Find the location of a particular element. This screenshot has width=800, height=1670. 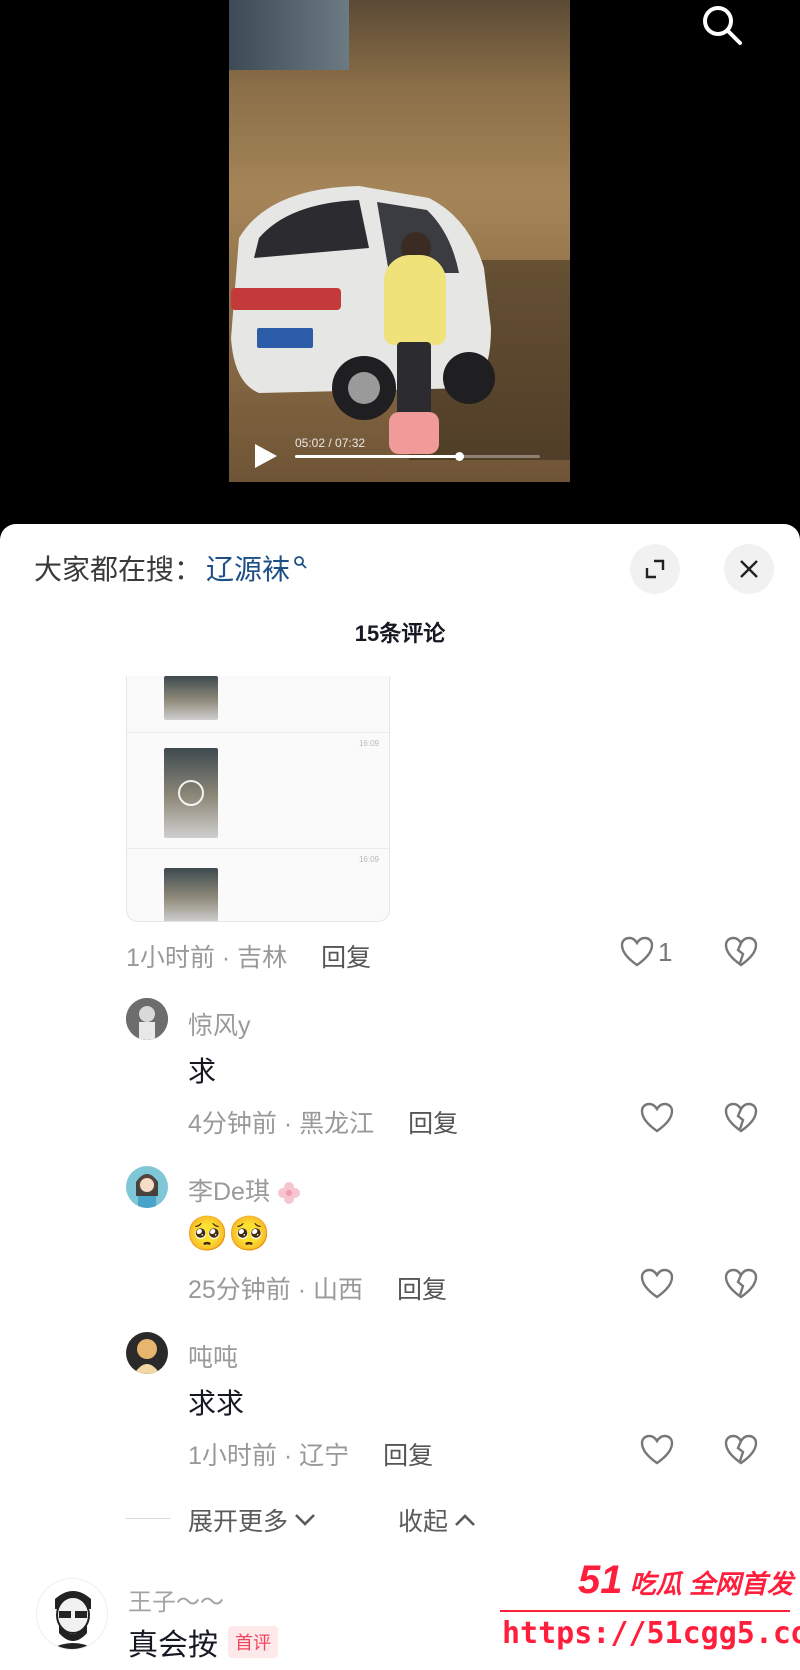

comment-time-location: 4分钟前 · 黑龙江 is located at coordinates (281, 1124).